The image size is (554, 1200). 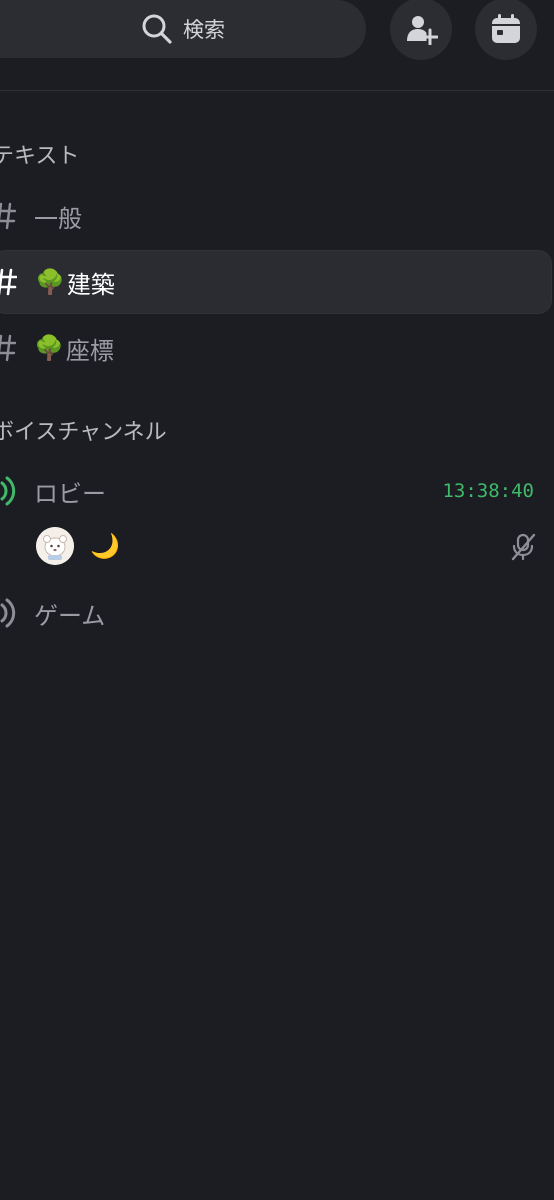 I want to click on channel-name: 🌳 建築, so click(x=75, y=282).